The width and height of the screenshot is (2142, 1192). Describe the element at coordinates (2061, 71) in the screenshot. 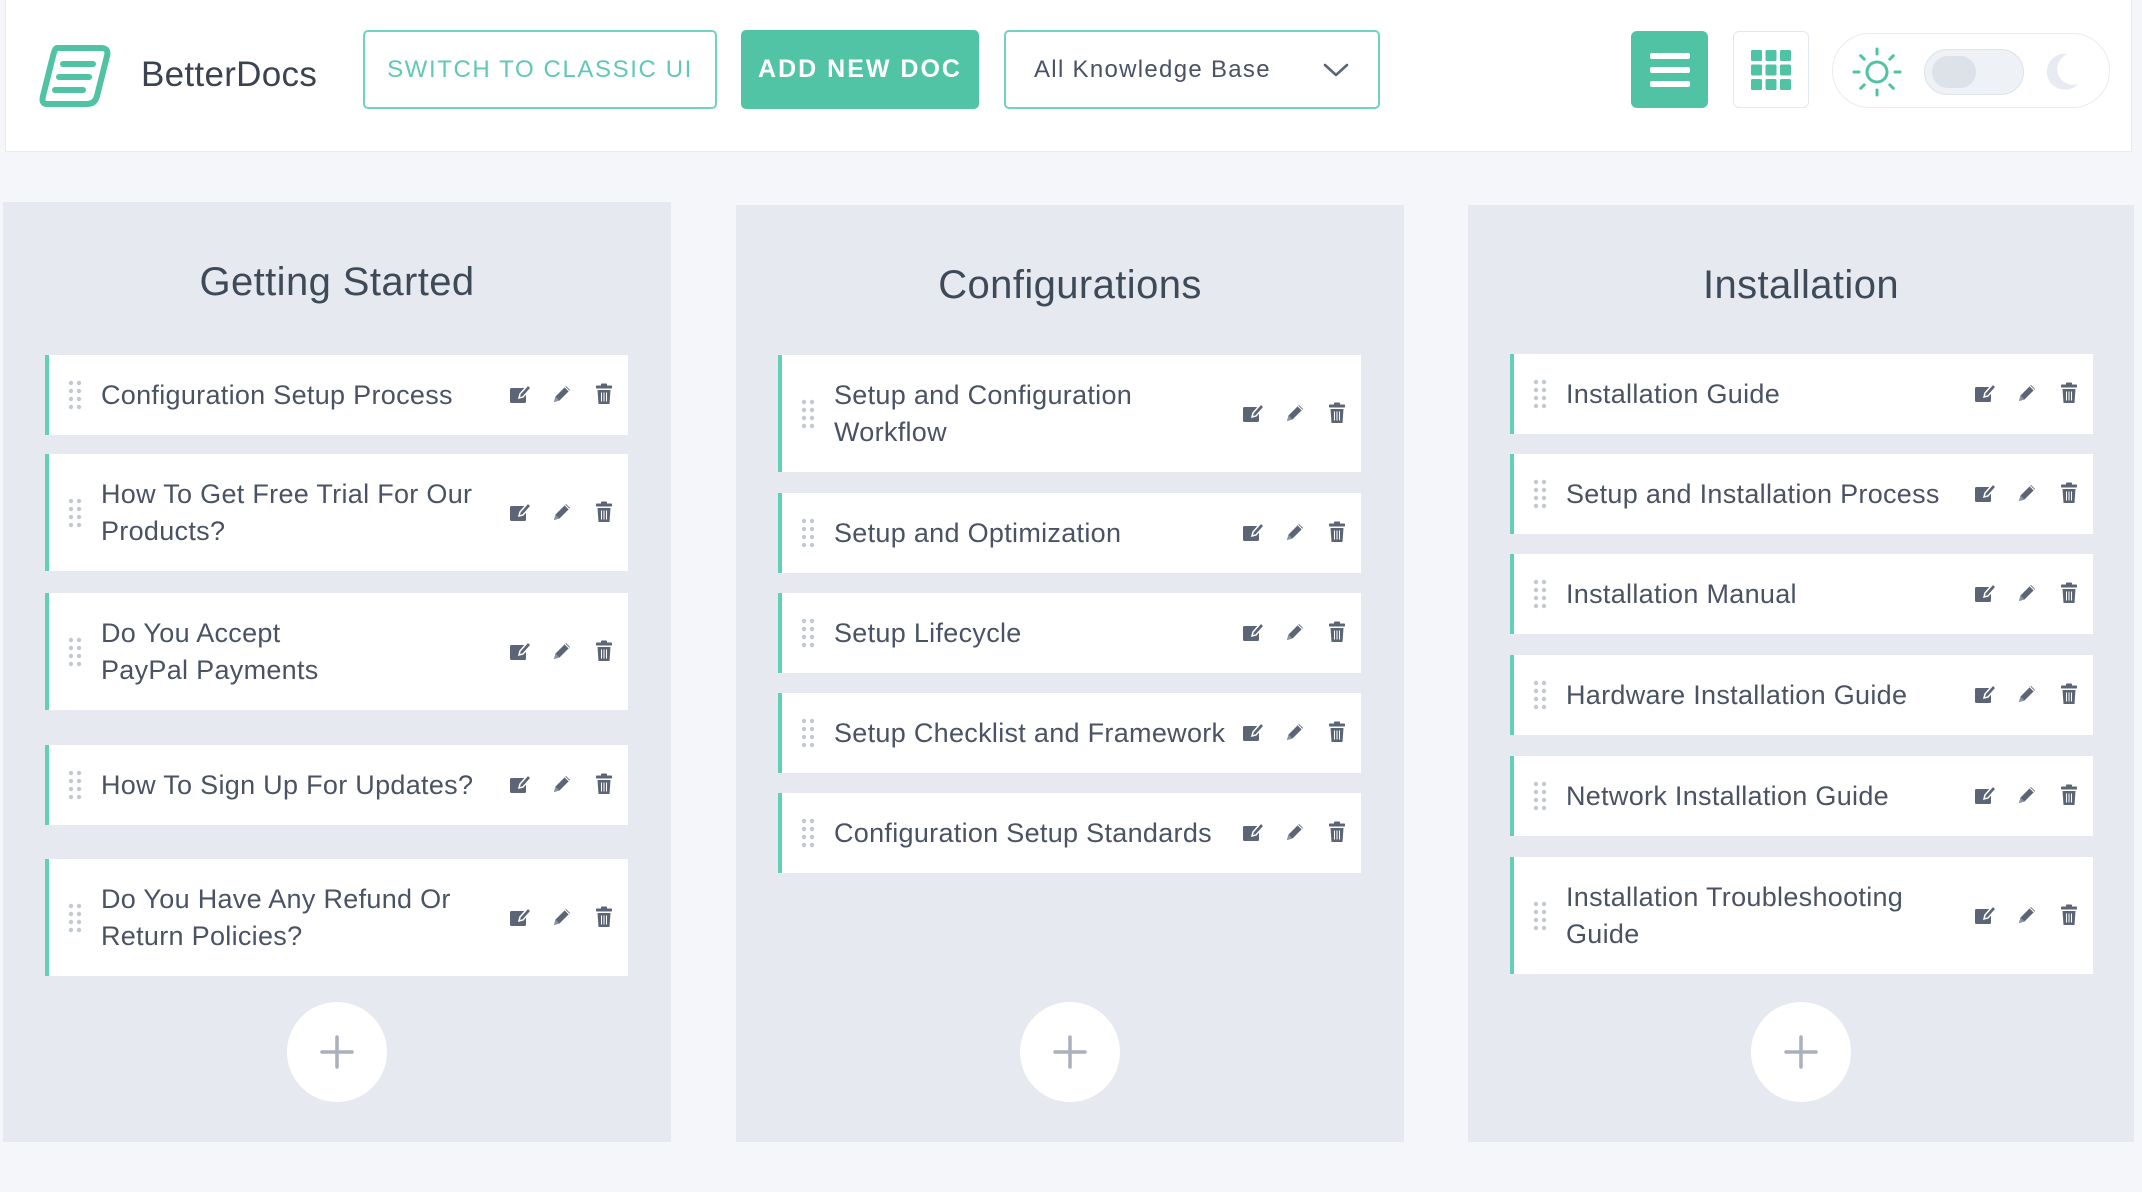

I see `moon-icon` at that location.